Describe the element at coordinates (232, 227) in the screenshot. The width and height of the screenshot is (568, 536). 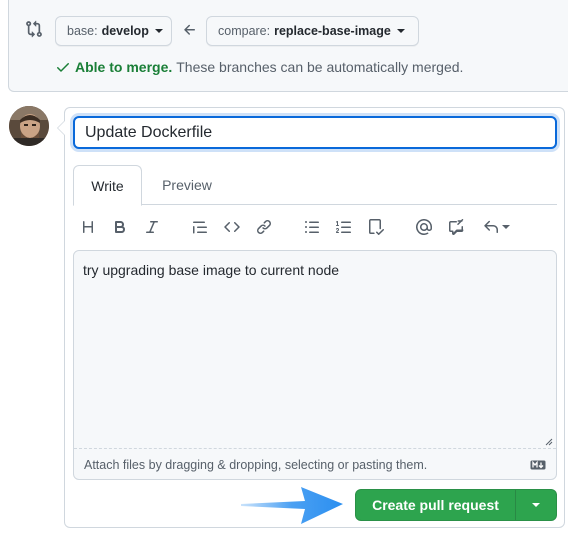
I see `code-icon` at that location.